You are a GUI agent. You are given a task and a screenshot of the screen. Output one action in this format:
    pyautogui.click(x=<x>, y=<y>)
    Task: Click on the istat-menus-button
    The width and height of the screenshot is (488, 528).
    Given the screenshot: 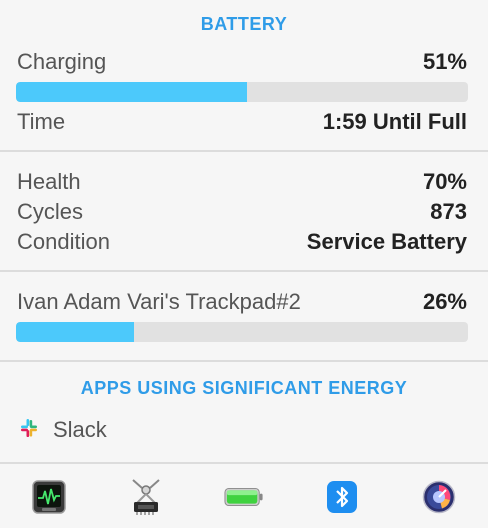 What is the action you would take?
    pyautogui.click(x=439, y=497)
    